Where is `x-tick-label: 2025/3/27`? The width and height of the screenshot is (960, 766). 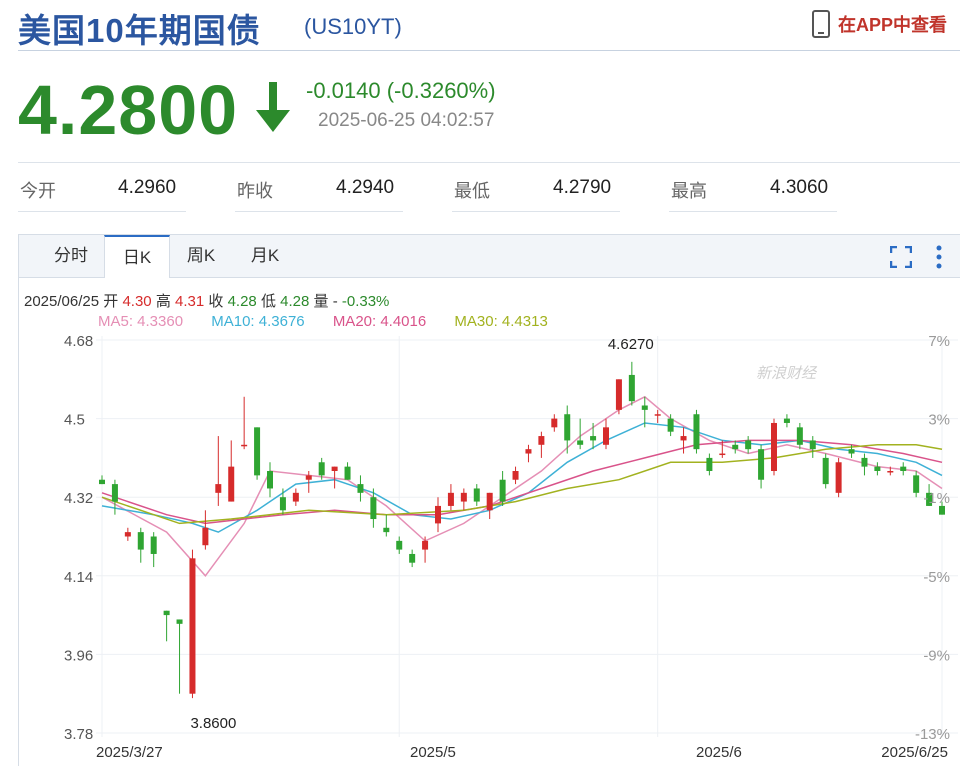 x-tick-label: 2025/3/27 is located at coordinates (129, 752).